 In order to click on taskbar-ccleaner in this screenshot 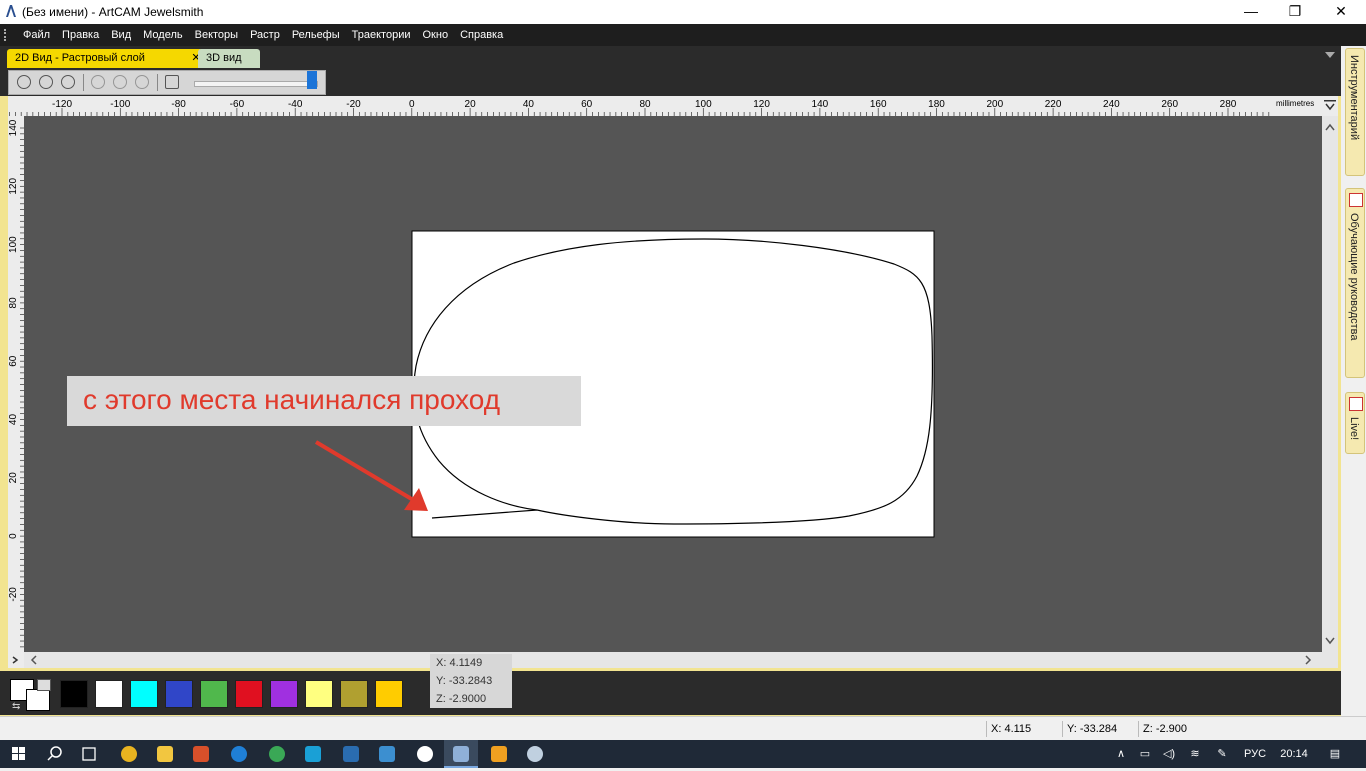, I will do `click(313, 754)`.